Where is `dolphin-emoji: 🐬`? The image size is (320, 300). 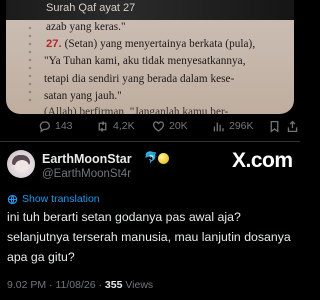
dolphin-emoji: 🐬 is located at coordinates (151, 158).